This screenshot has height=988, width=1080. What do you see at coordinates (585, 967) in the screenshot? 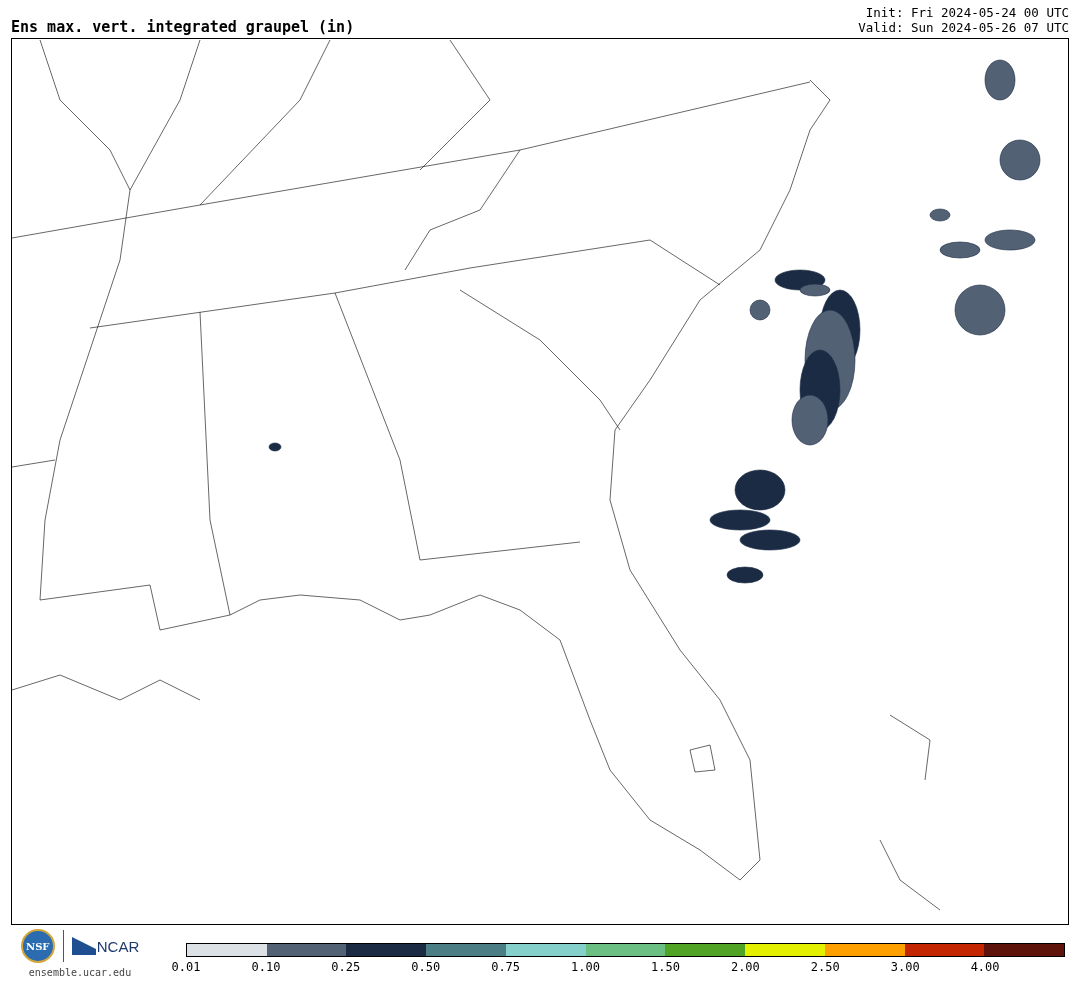
I see `colorbar-label: 1.00` at bounding box center [585, 967].